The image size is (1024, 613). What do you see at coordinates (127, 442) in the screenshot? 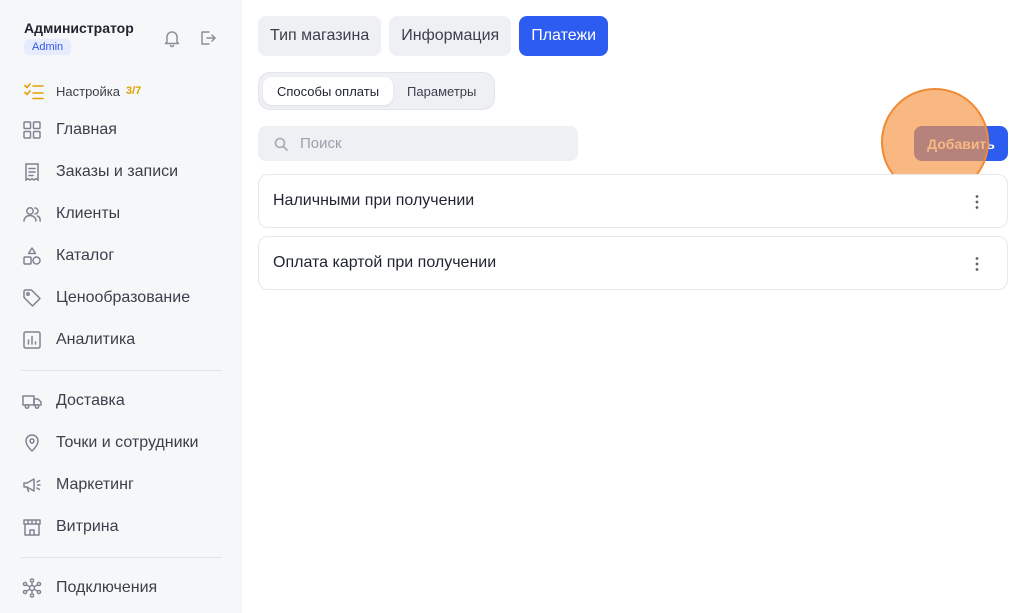
I see `sidebar-item-label: Точки и сотрудники` at bounding box center [127, 442].